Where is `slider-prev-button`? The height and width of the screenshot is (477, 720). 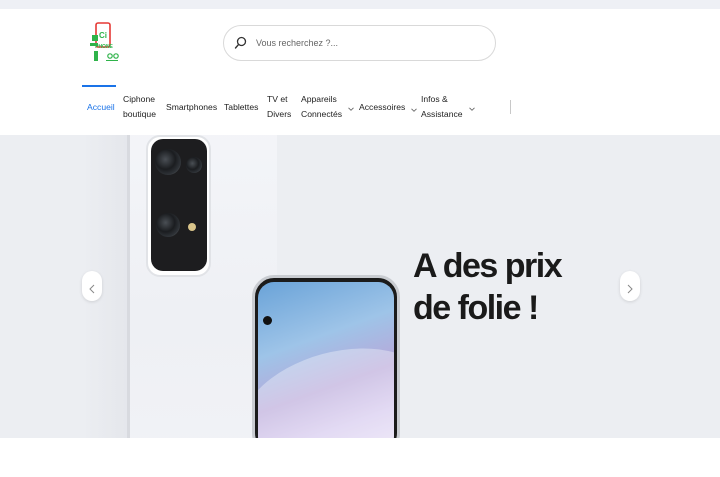 slider-prev-button is located at coordinates (92, 286).